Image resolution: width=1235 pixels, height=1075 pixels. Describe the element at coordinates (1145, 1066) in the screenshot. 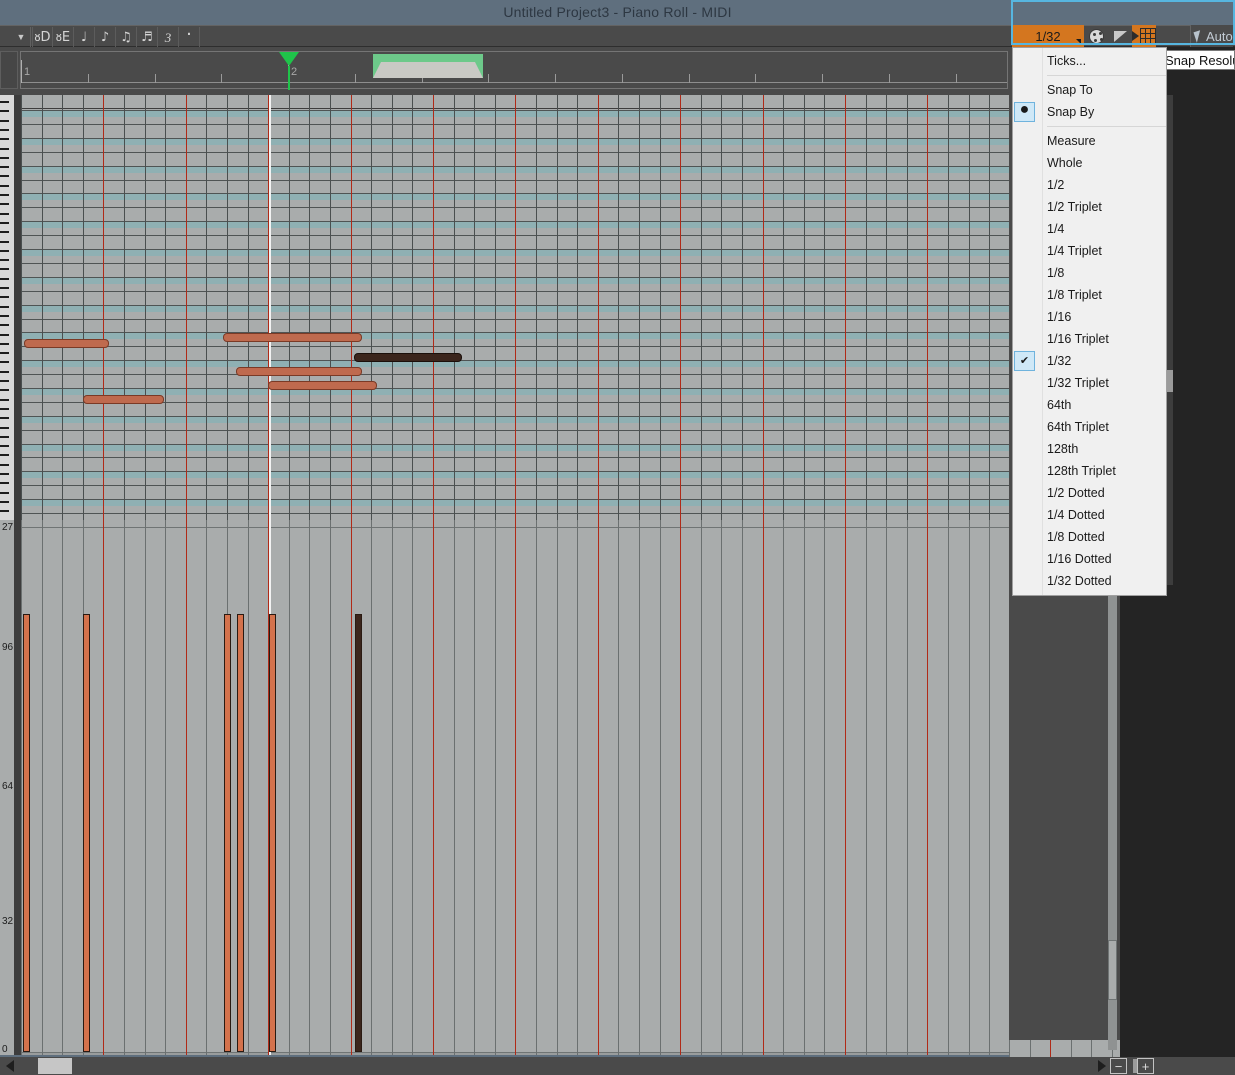

I see `zoom-in-button: +` at that location.